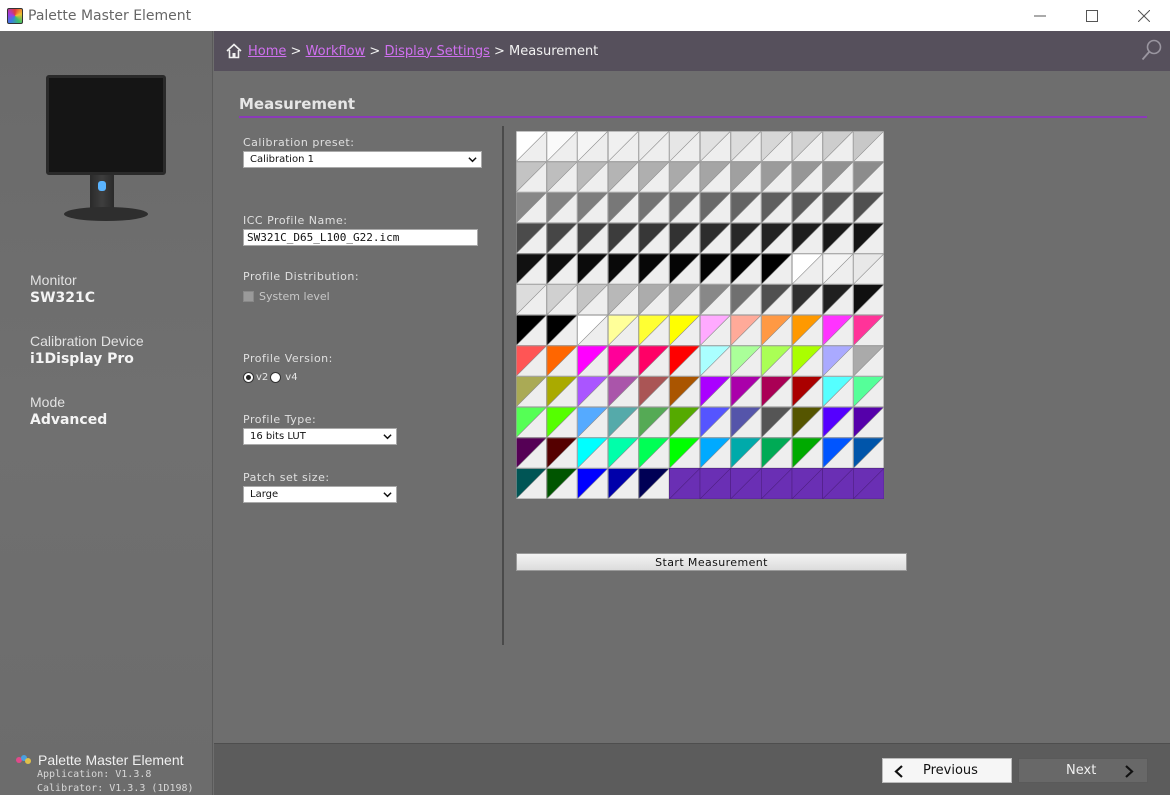  What do you see at coordinates (711, 562) in the screenshot?
I see `start-measurement-button: Start Measurement` at bounding box center [711, 562].